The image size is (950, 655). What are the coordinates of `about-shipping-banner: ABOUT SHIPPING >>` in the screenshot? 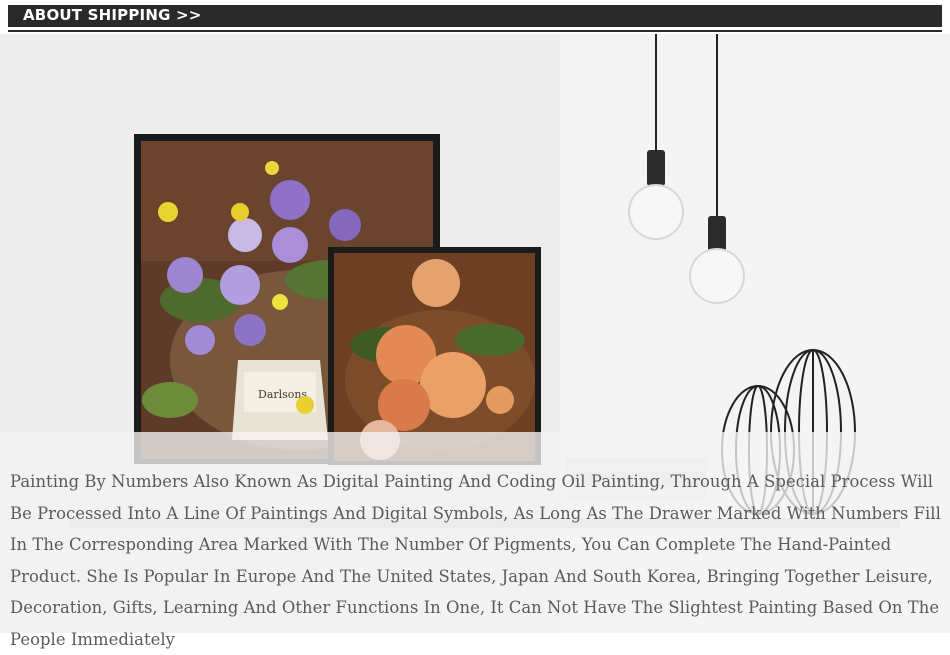 It's located at (475, 16).